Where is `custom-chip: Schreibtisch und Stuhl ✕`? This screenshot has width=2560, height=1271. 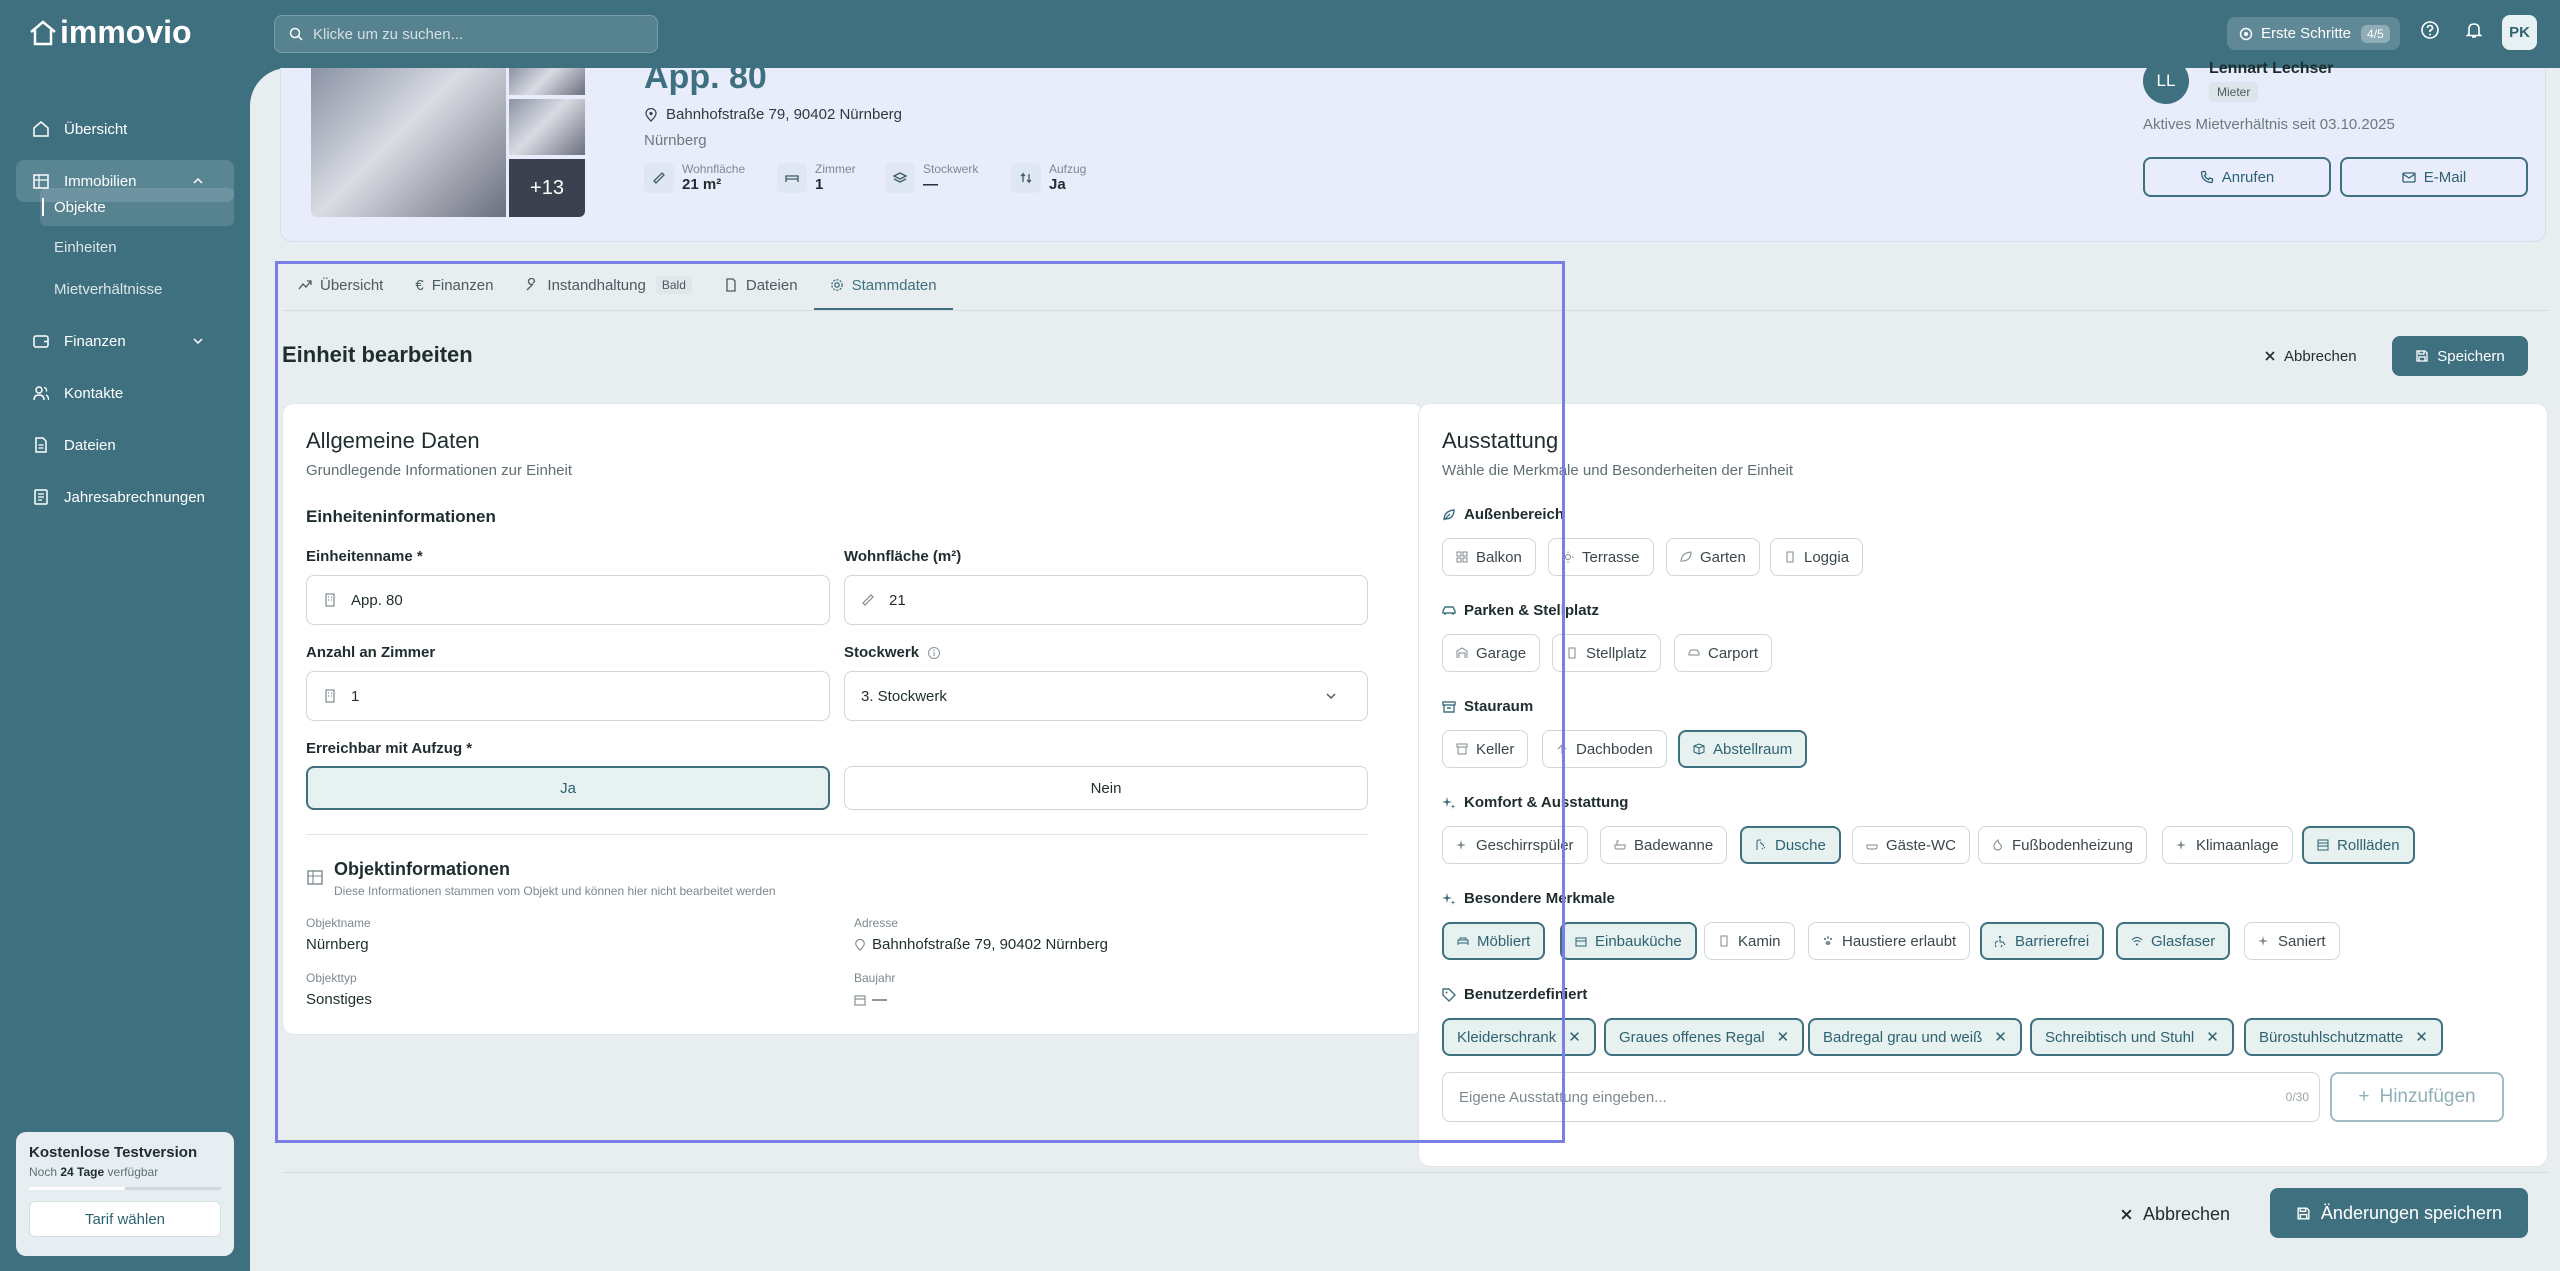
custom-chip: Schreibtisch und Stuhl ✕ is located at coordinates (2132, 1037).